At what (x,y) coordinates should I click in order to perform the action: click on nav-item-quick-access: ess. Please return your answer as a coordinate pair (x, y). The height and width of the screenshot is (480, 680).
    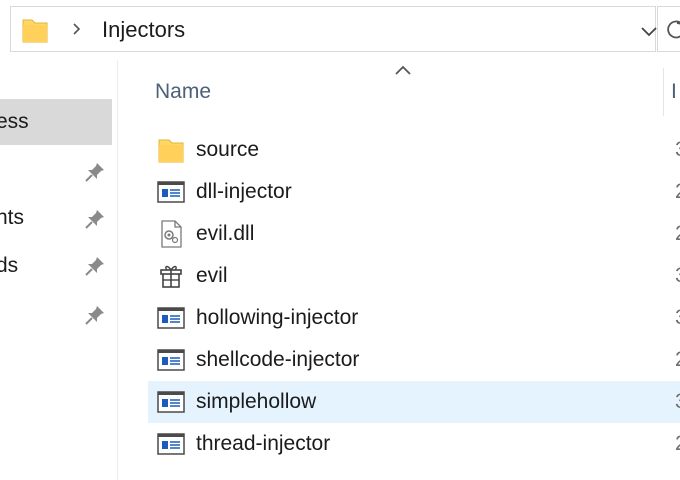
    Looking at the image, I should click on (56, 122).